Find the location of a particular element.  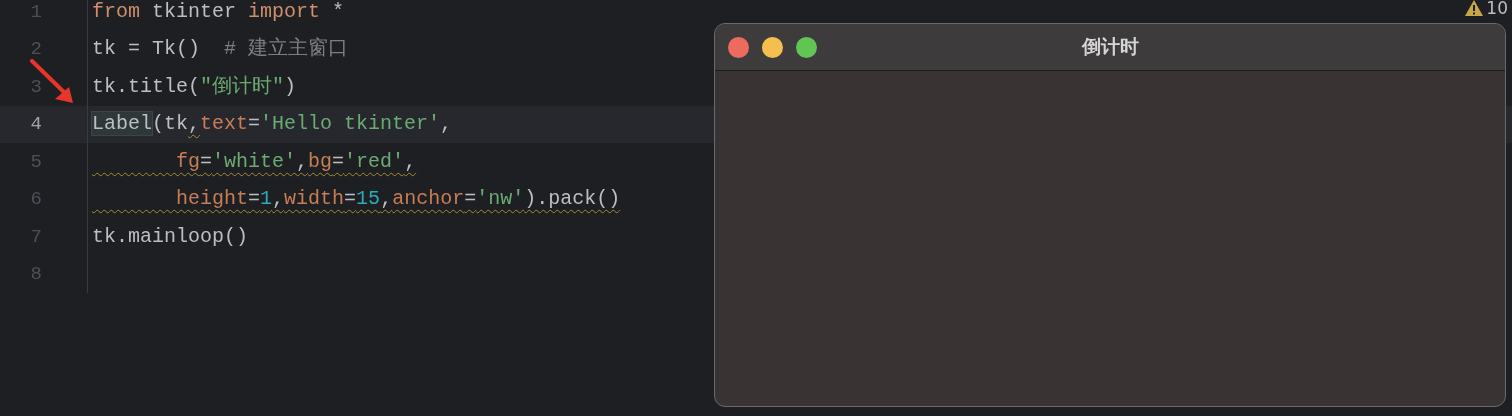

code-line: height=1,width=15,anchor='nw').pack() is located at coordinates (398, 199).